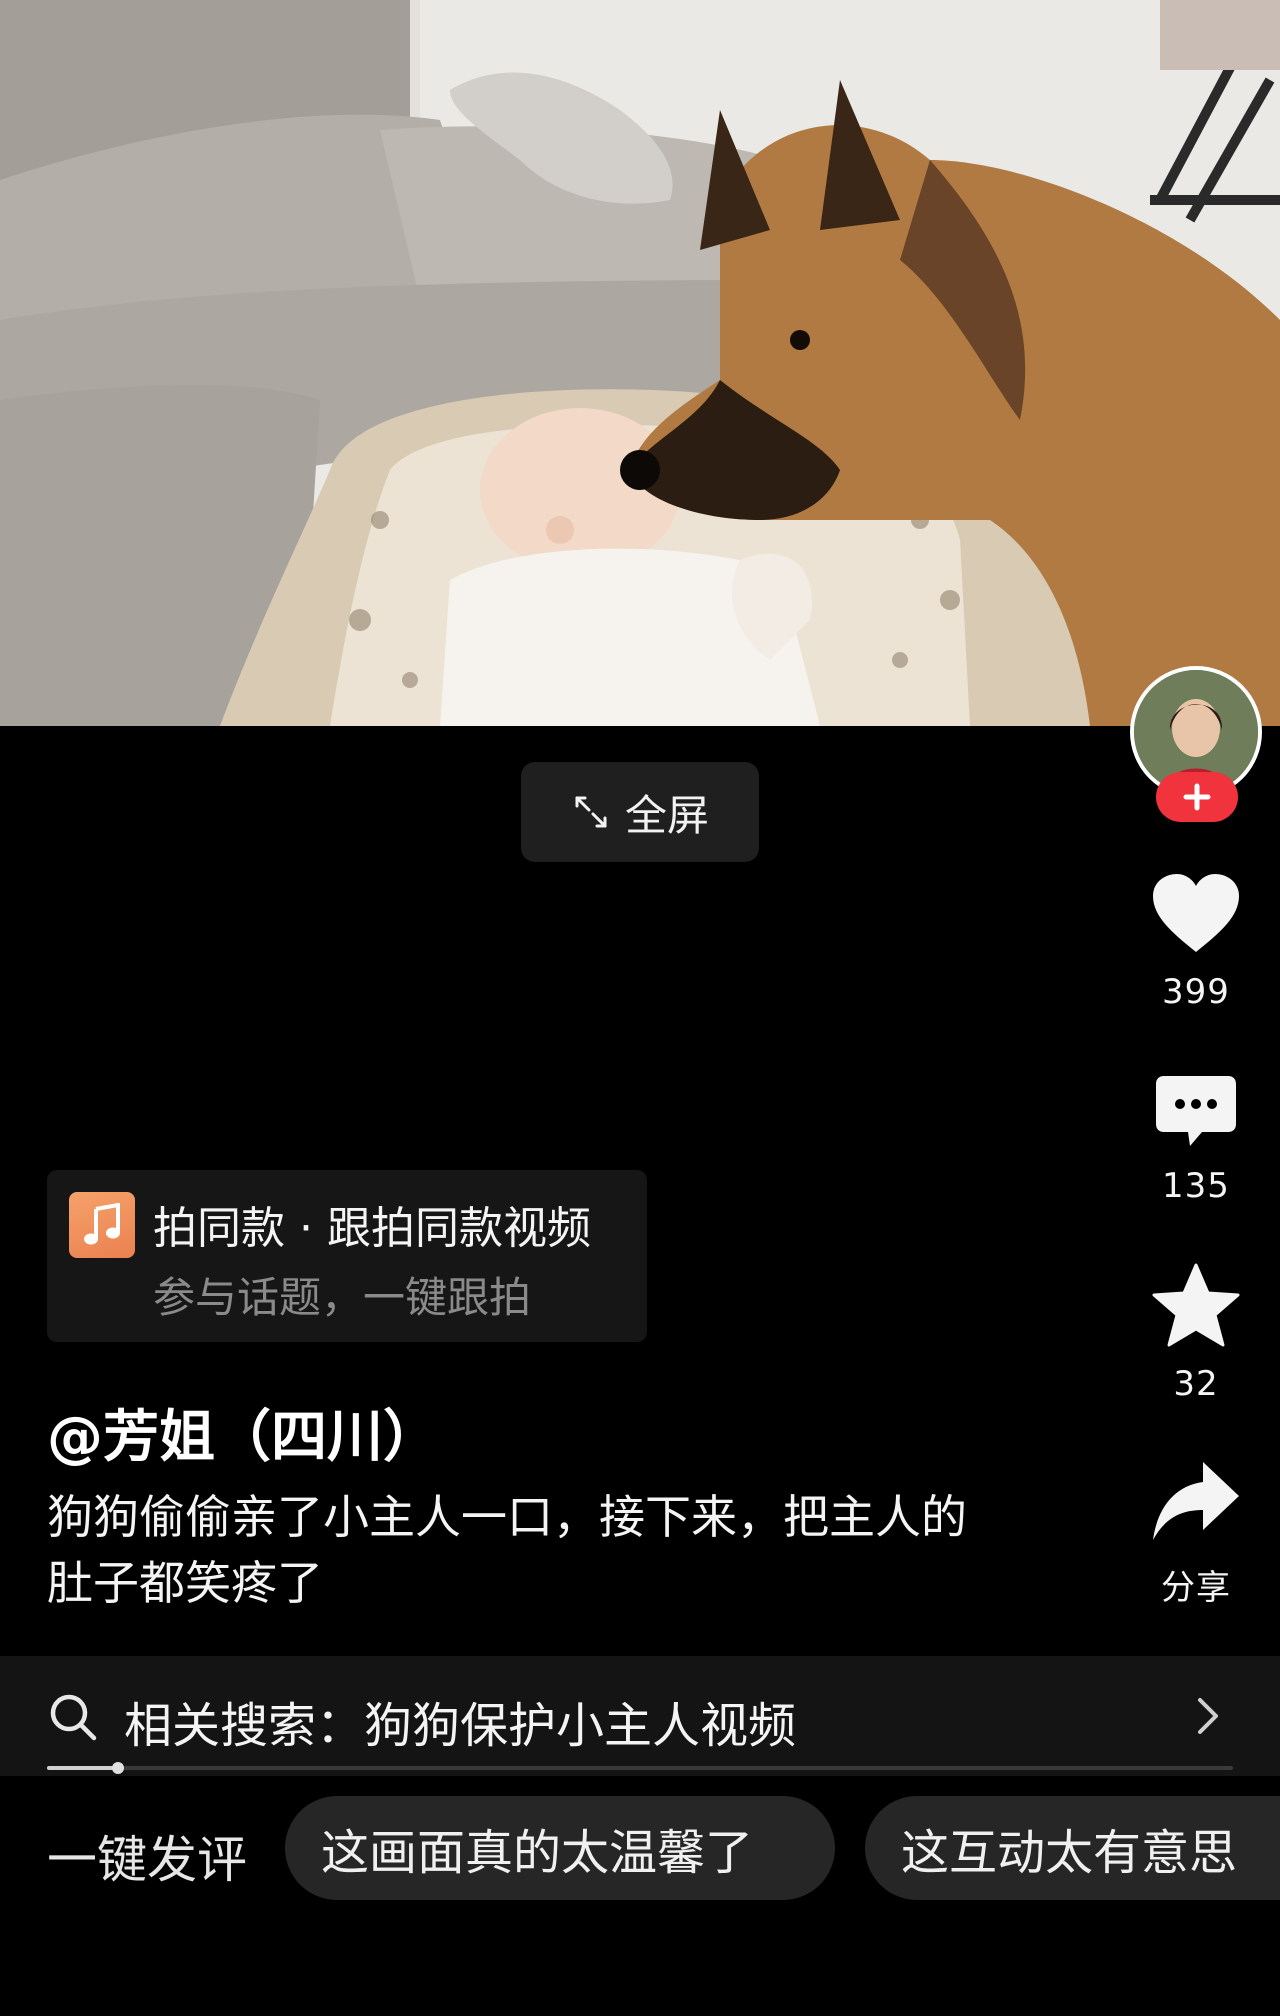 This screenshot has height=2016, width=1280. Describe the element at coordinates (591, 812) in the screenshot. I see `expand-icon` at that location.